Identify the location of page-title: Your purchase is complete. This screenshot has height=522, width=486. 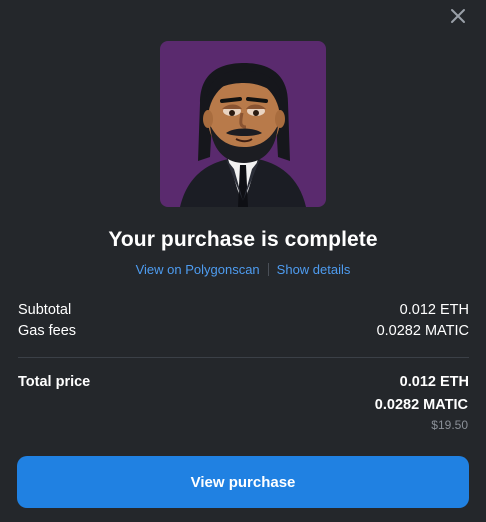
(243, 239).